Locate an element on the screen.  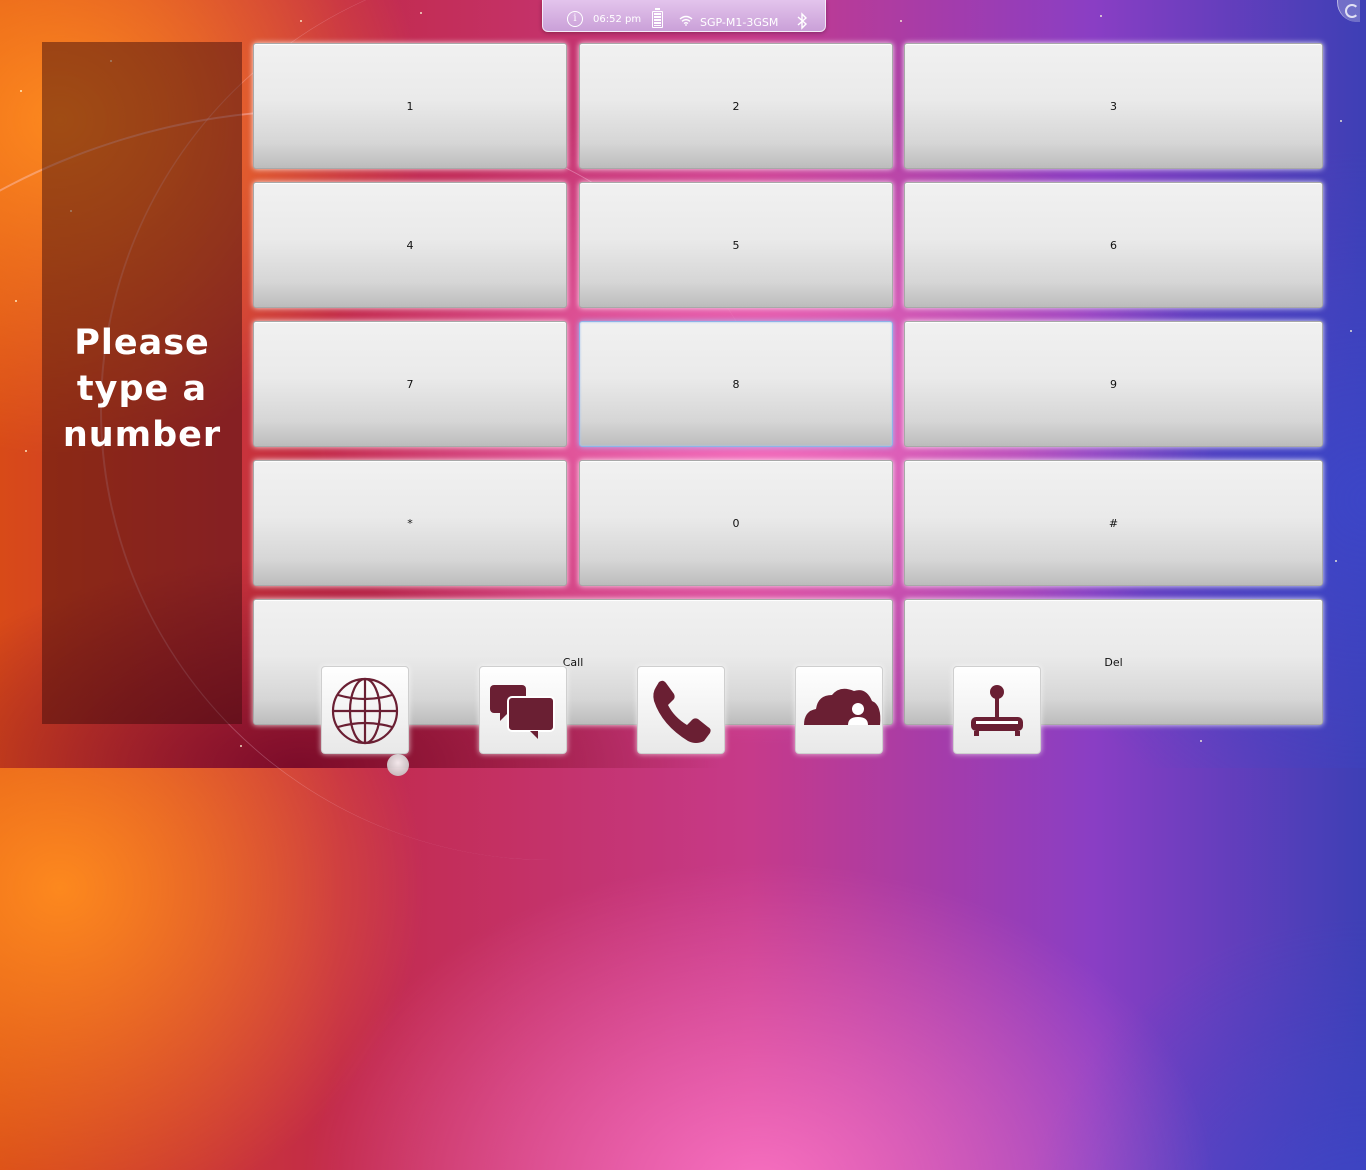
browser-launcher is located at coordinates (365, 710).